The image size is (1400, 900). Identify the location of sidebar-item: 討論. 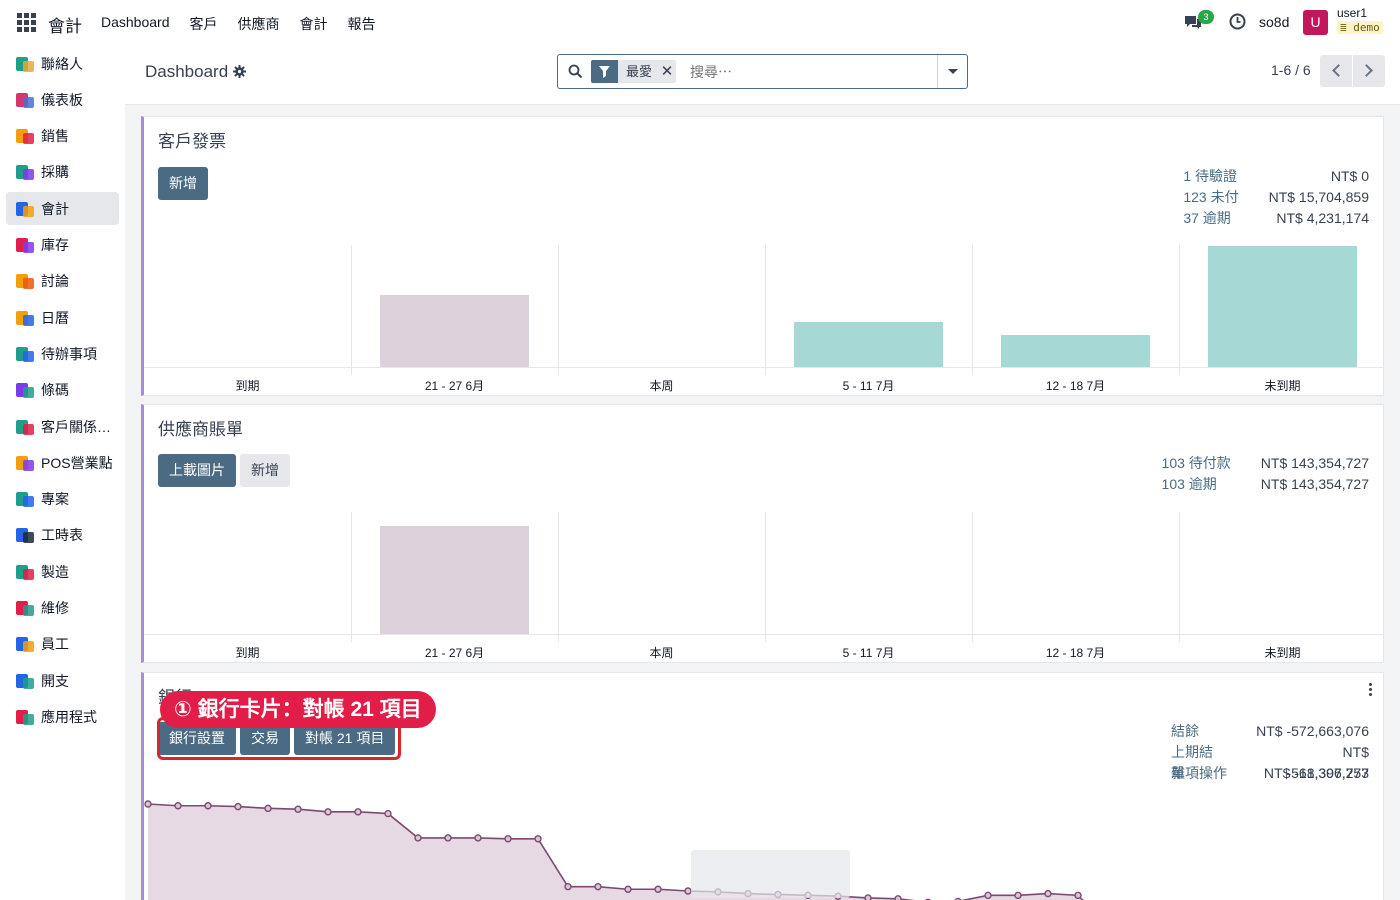
(62, 281).